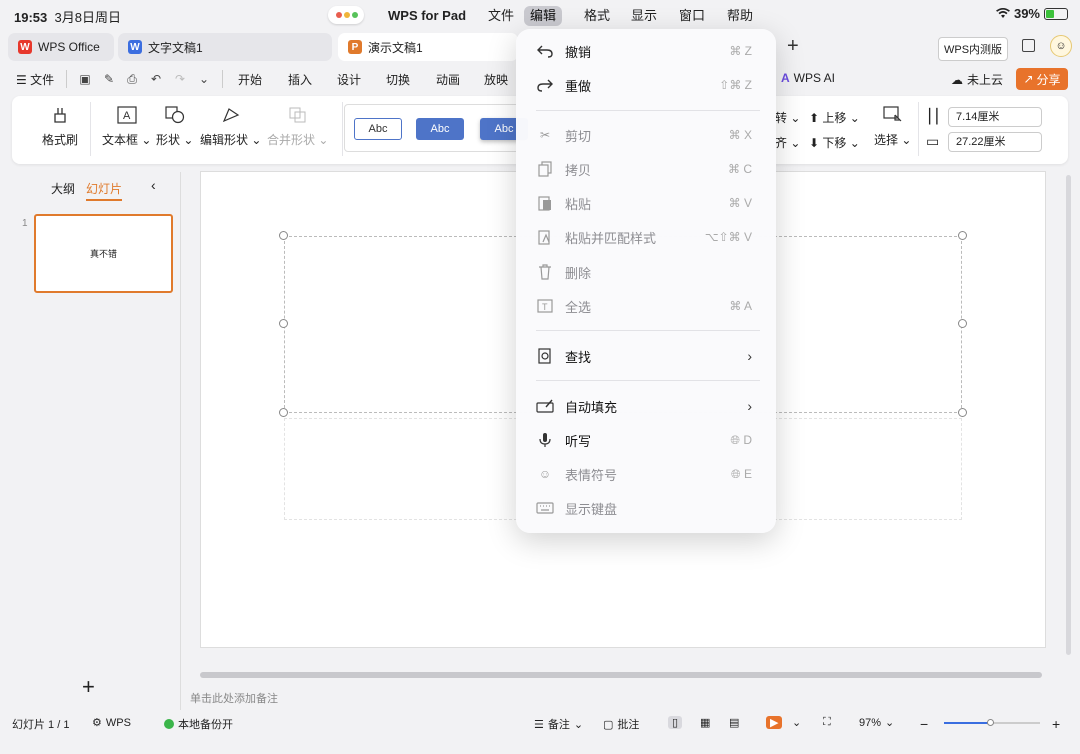 The height and width of the screenshot is (754, 1080). I want to click on share-button: ↗ 分享, so click(1042, 79).